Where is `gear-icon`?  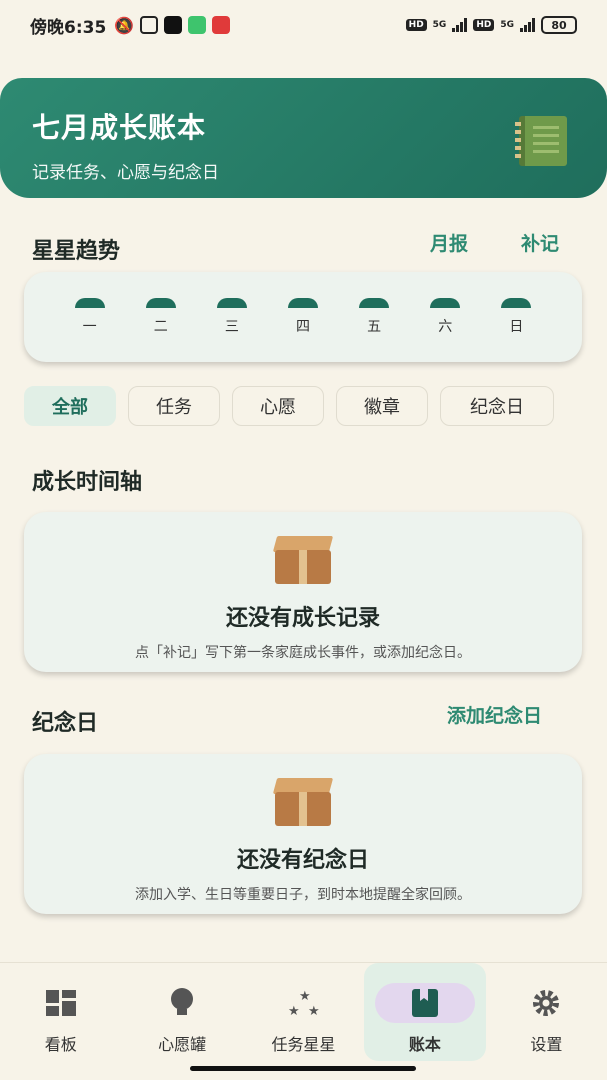
gear-icon is located at coordinates (546, 1003).